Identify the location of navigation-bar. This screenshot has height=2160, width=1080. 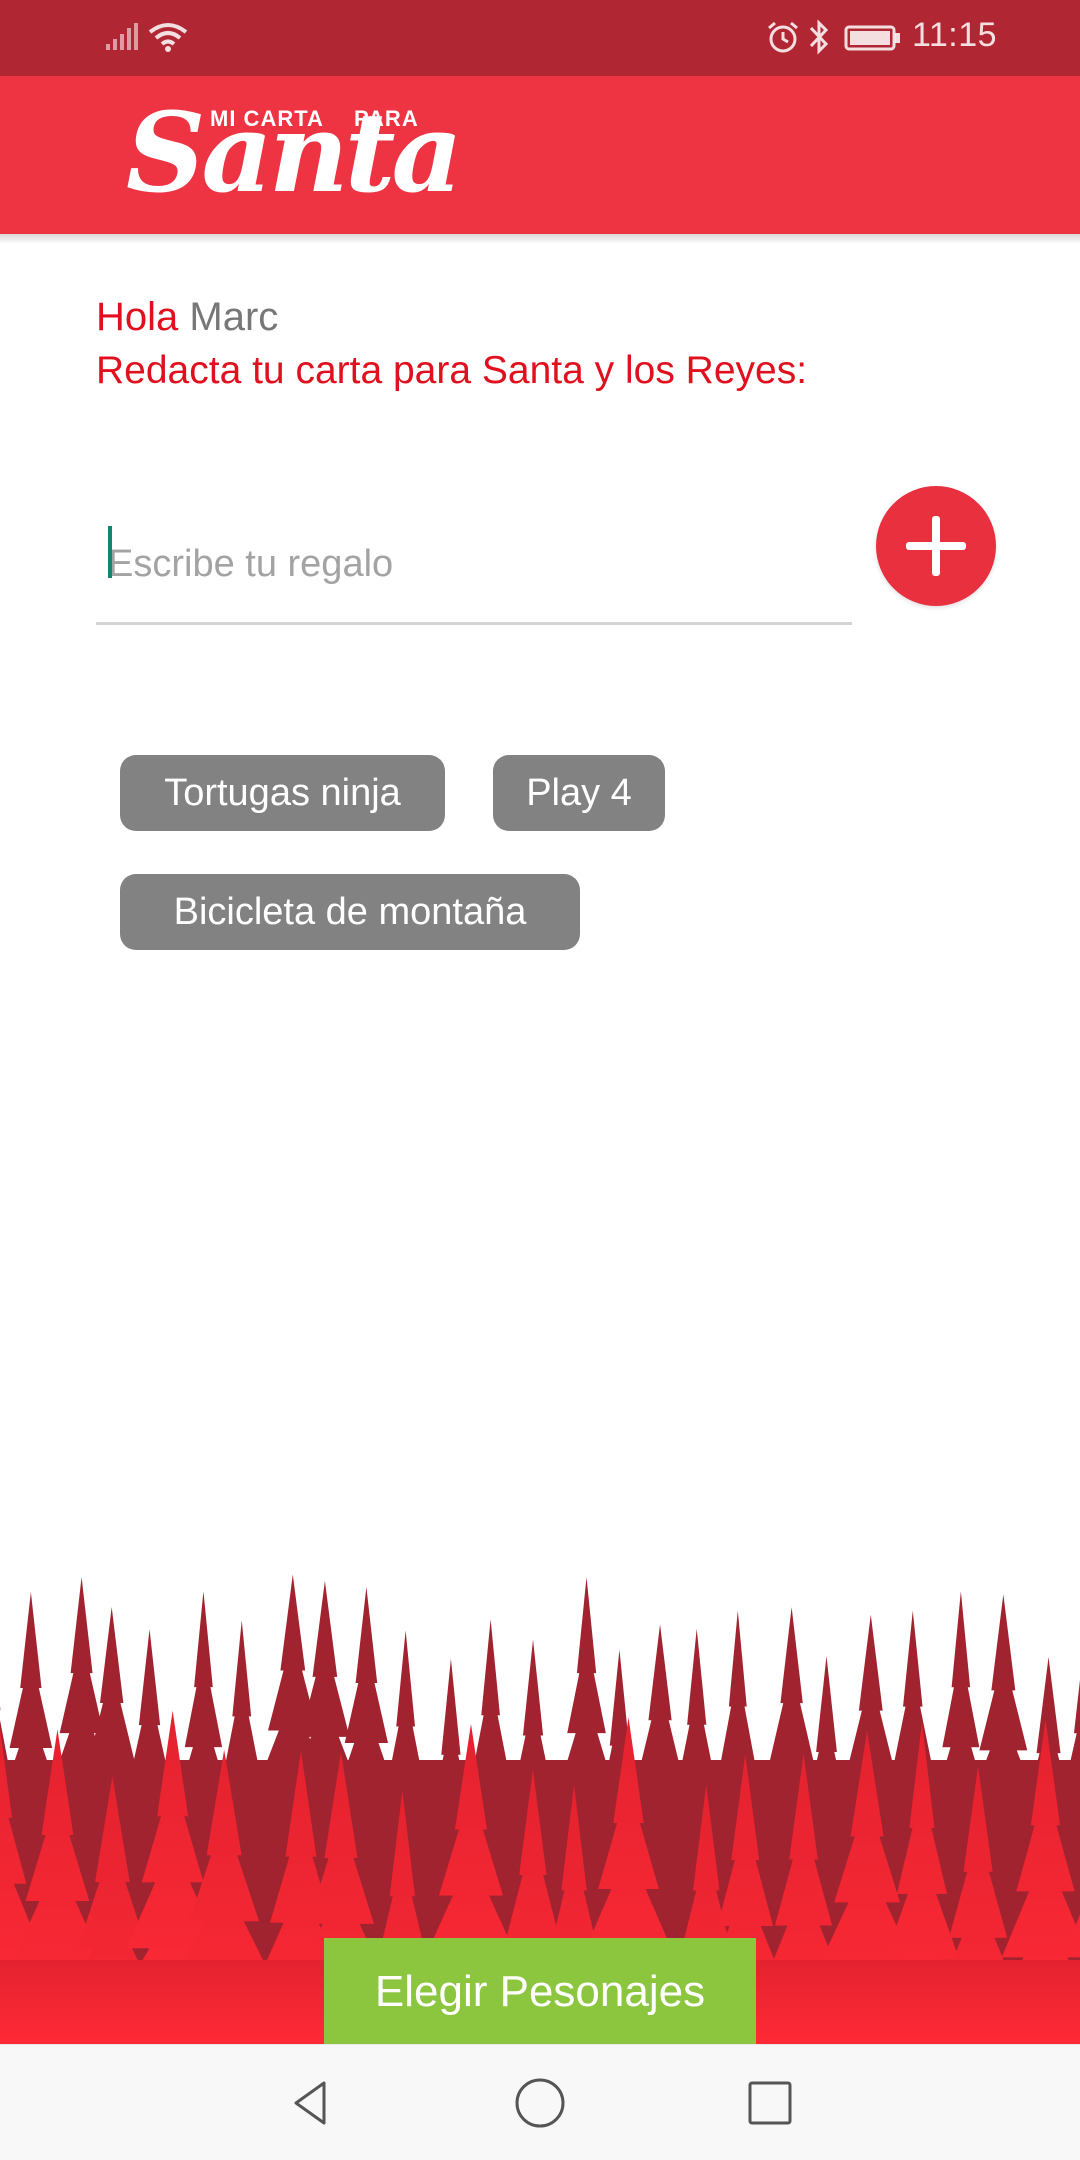
(540, 2102).